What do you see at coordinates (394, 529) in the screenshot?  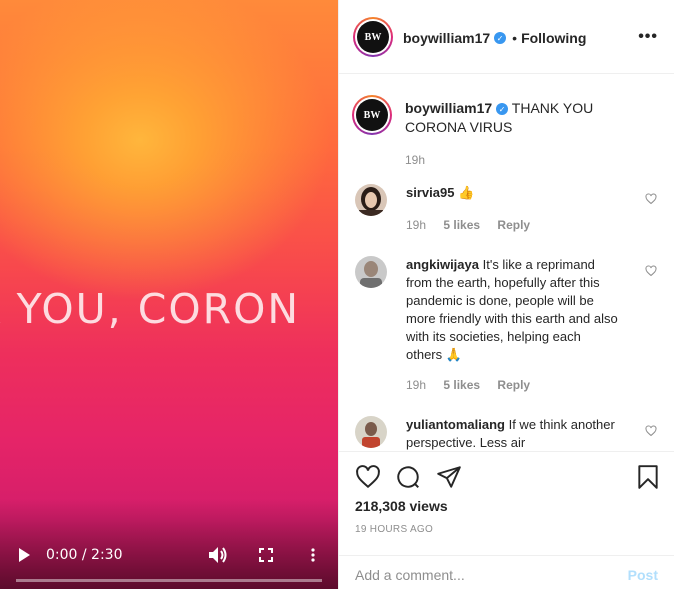 I see `post-timestamp: 19 HOURS AGO` at bounding box center [394, 529].